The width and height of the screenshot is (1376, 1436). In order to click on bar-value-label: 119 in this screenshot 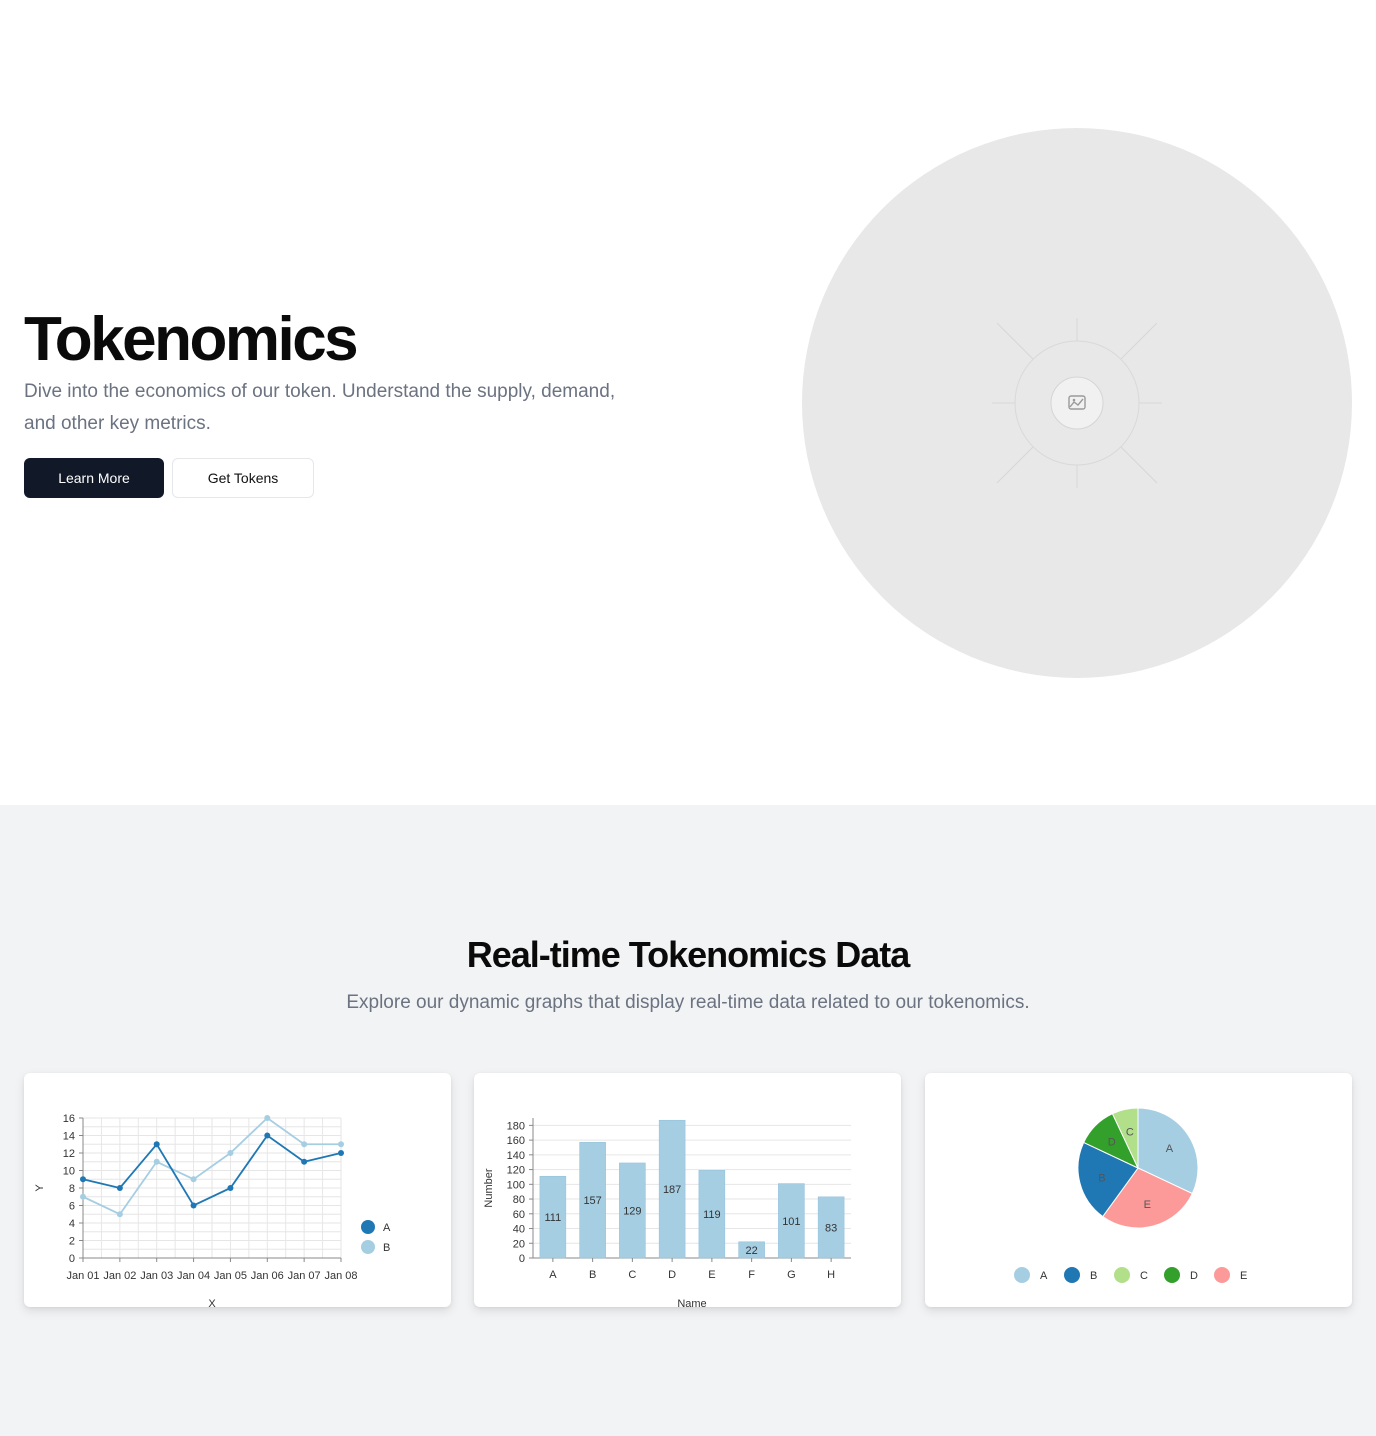, I will do `click(712, 1215)`.